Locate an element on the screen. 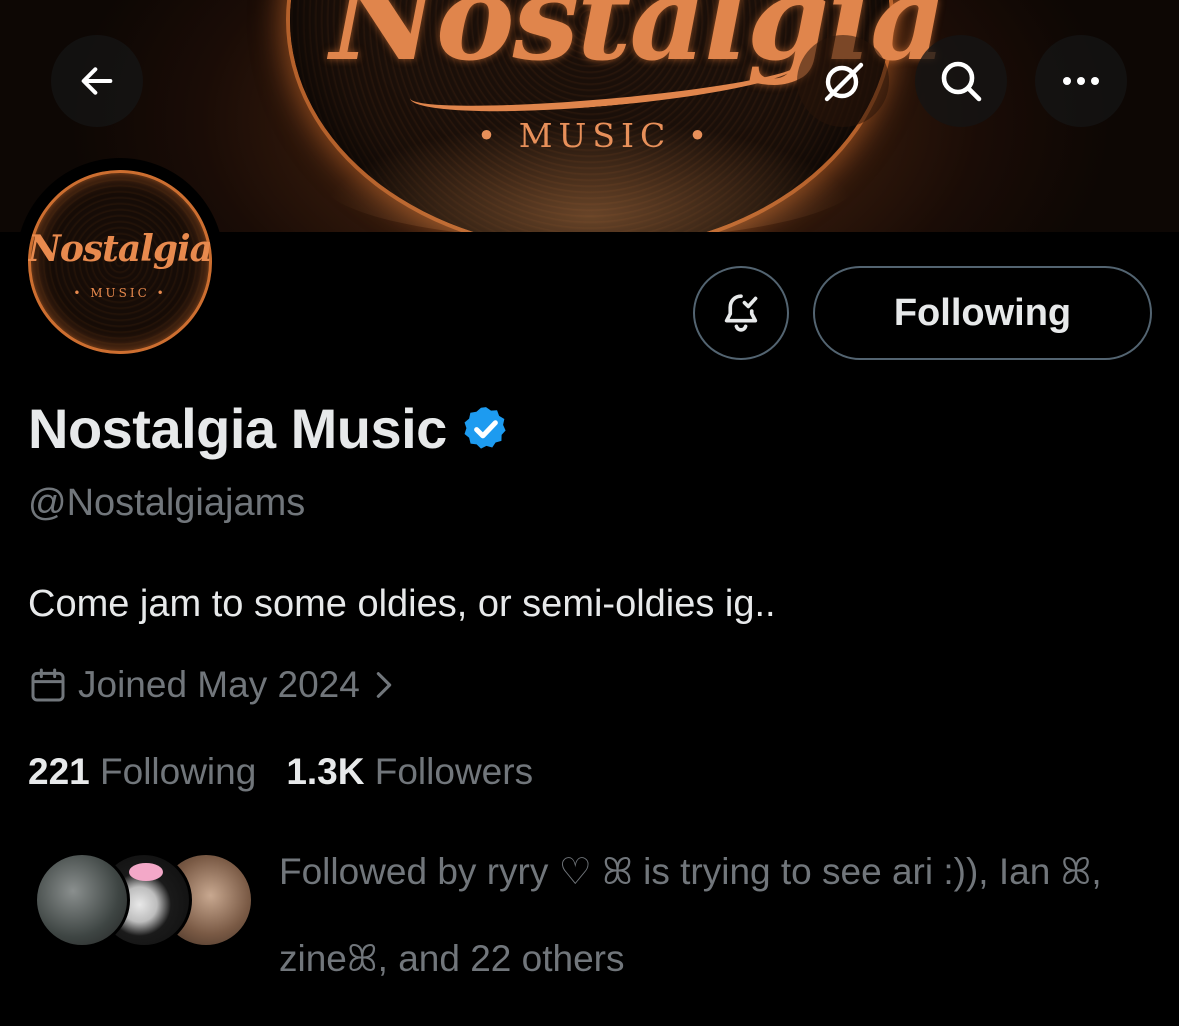 The image size is (1179, 1026). more-icon is located at coordinates (1081, 81).